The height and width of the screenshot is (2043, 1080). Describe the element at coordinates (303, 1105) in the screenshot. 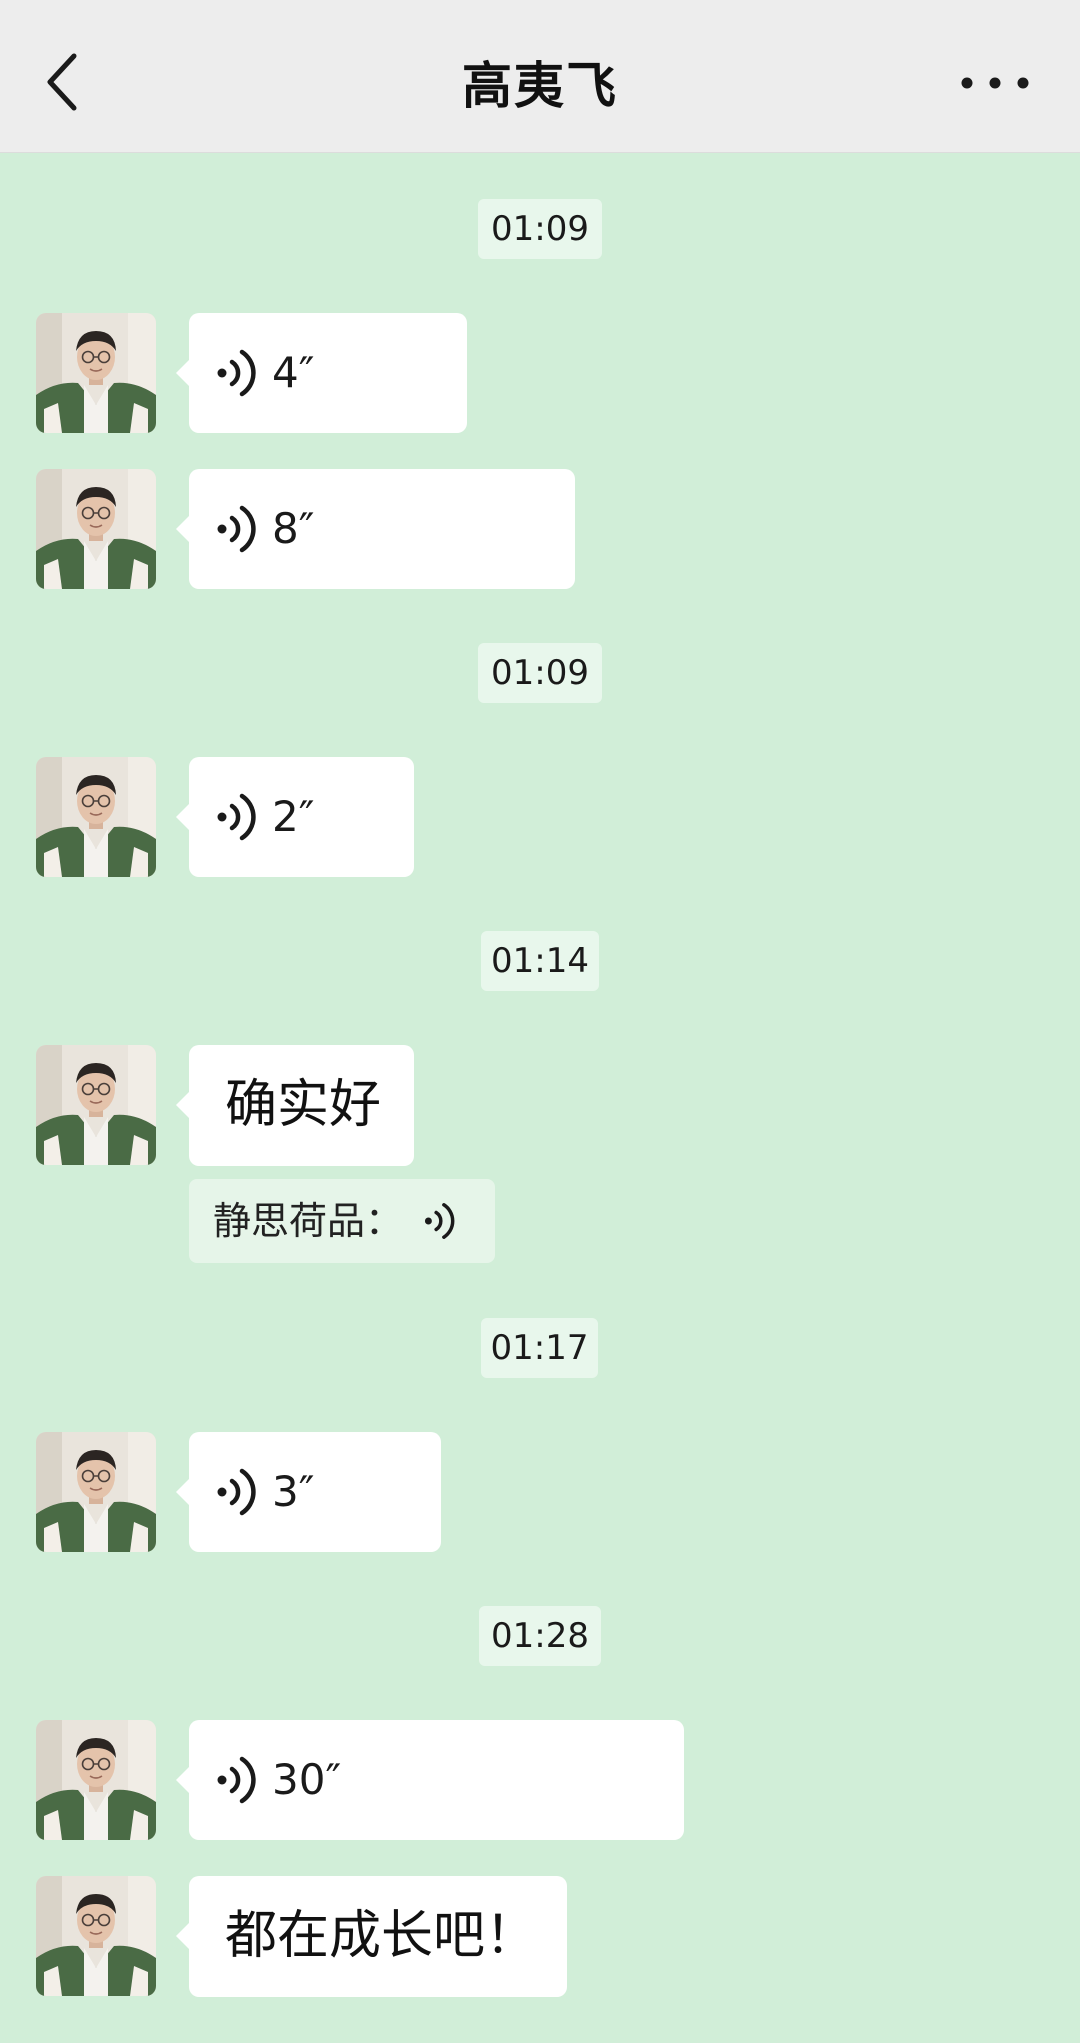

I see `message-text: 确实好` at that location.